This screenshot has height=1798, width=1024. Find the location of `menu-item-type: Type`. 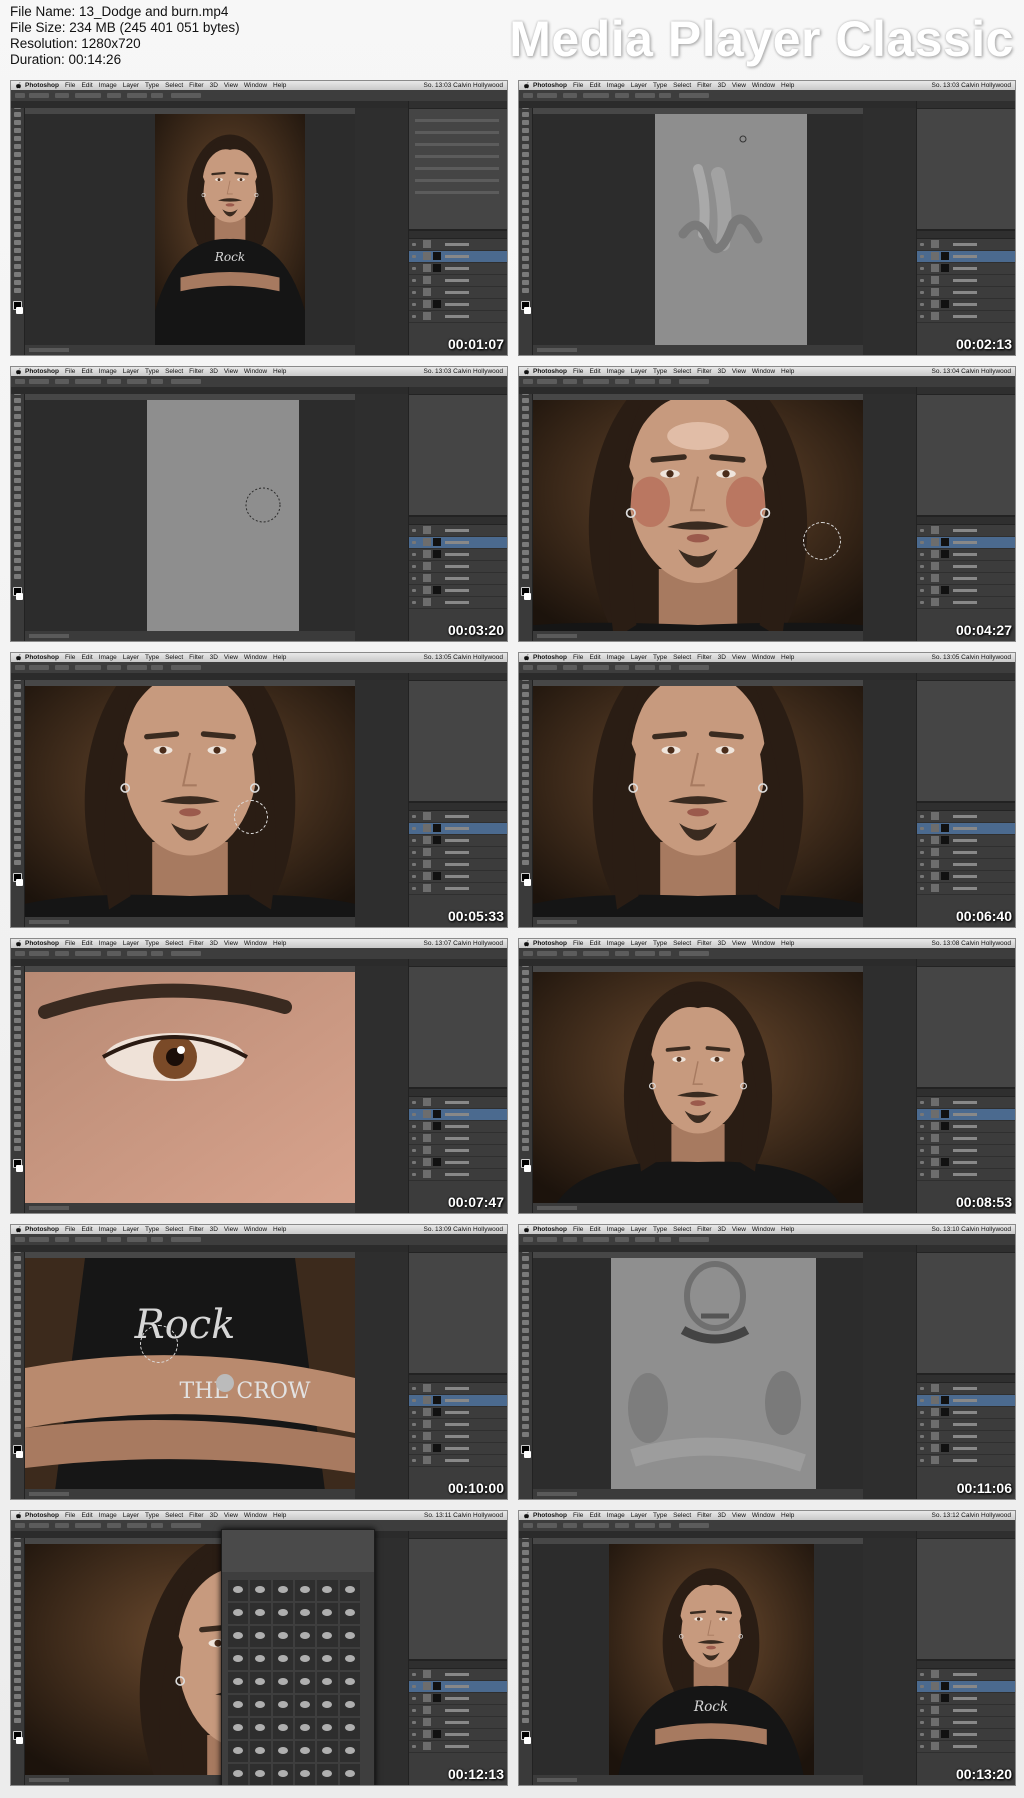

menu-item-type: Type is located at coordinates (660, 1229).